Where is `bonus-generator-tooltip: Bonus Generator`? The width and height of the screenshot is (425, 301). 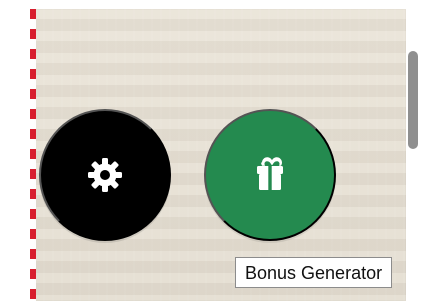 bonus-generator-tooltip: Bonus Generator is located at coordinates (314, 272).